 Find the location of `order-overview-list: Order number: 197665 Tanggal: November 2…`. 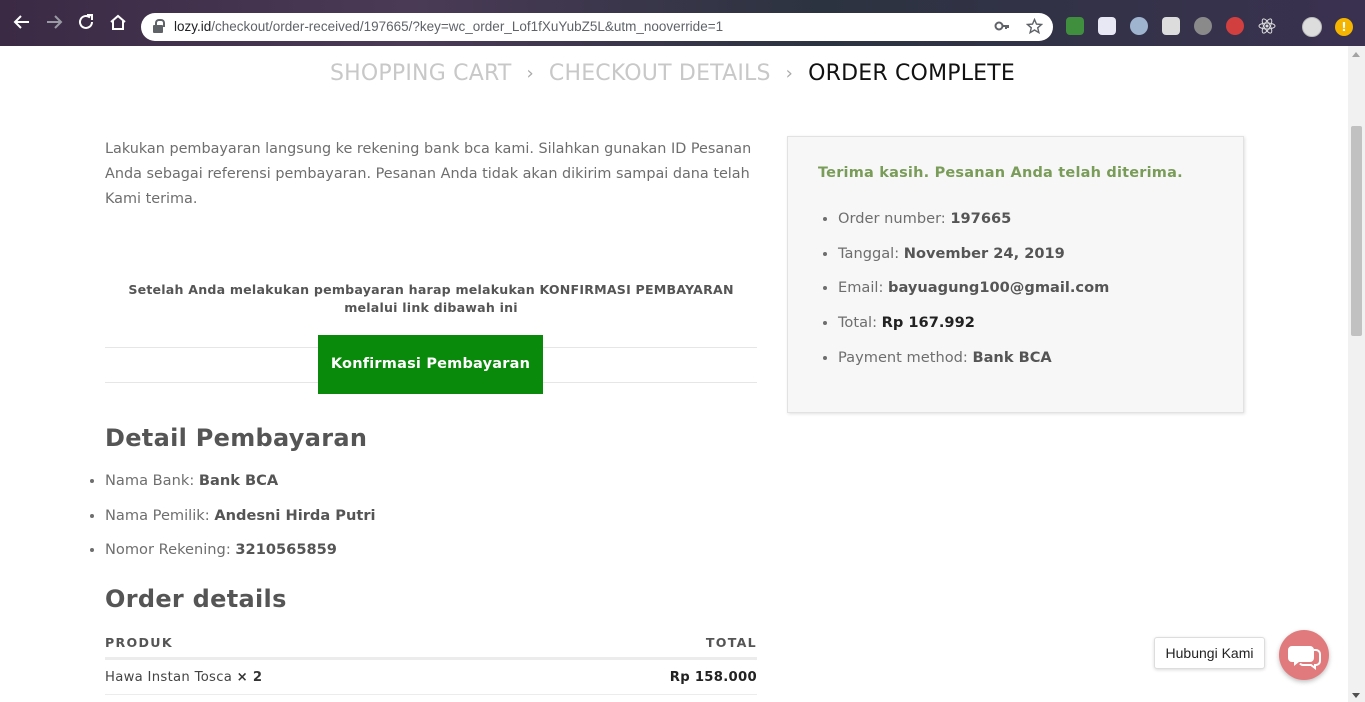

order-overview-list: Order number: 197665 Tanggal: November 2… is located at coordinates (973, 293).